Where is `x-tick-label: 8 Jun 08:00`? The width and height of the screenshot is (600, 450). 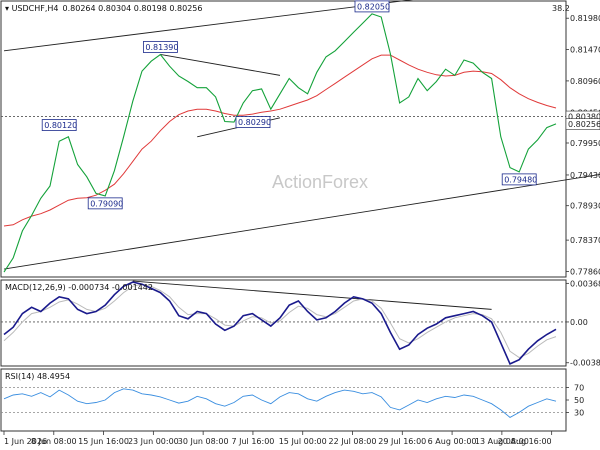 x-tick-label: 8 Jun 08:00 is located at coordinates (54, 441).